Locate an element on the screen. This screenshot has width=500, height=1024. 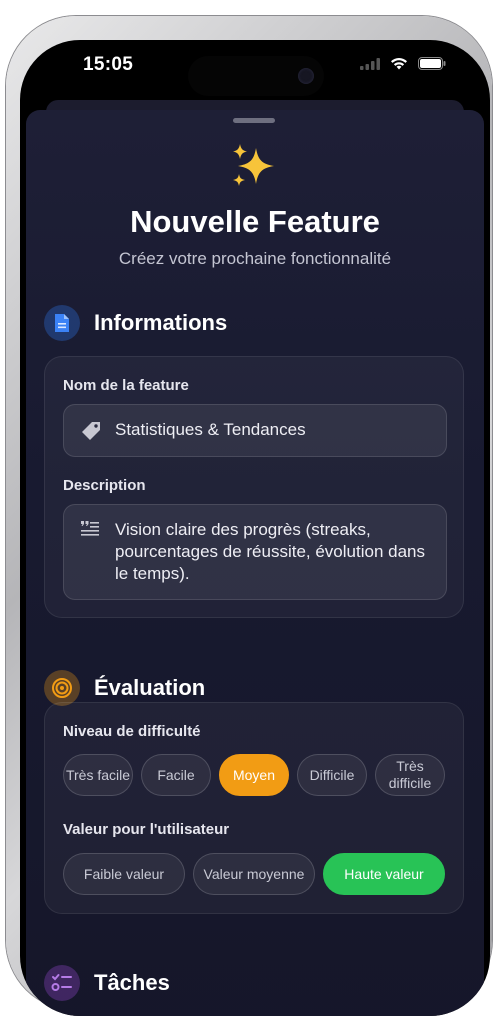
camera-icon is located at coordinates (306, 76).